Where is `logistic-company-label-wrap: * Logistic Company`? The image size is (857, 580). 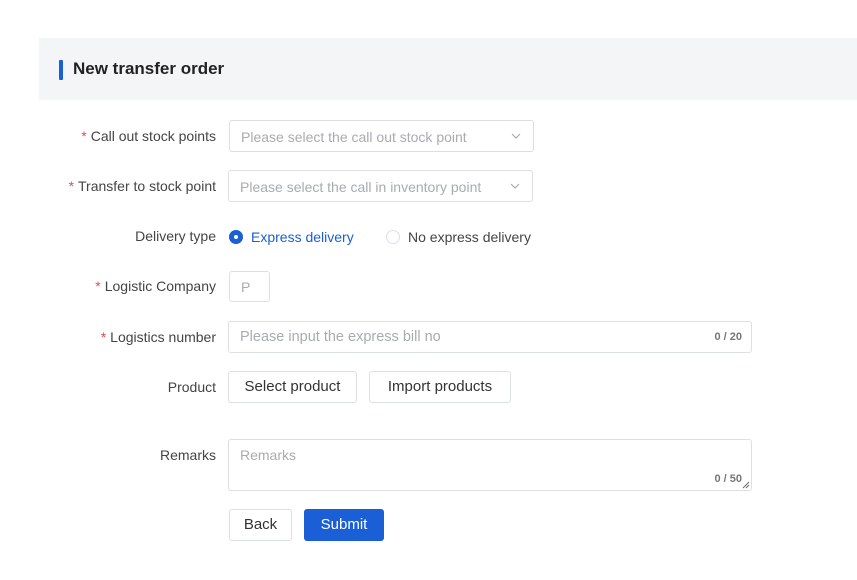 logistic-company-label-wrap: * Logistic Company is located at coordinates (155, 286).